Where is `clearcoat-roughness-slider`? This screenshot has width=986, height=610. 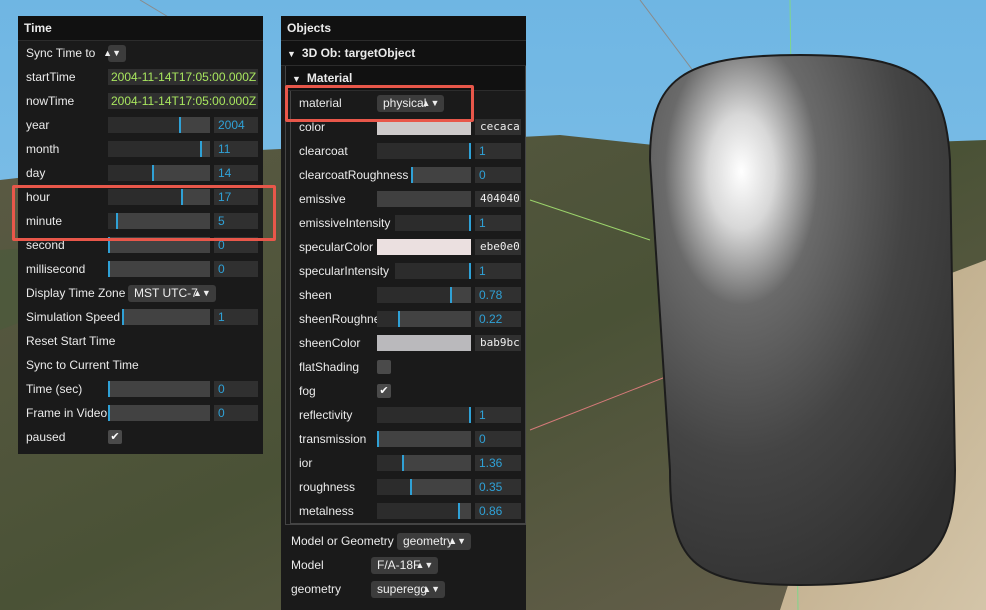
clearcoat-roughness-slider is located at coordinates (441, 175).